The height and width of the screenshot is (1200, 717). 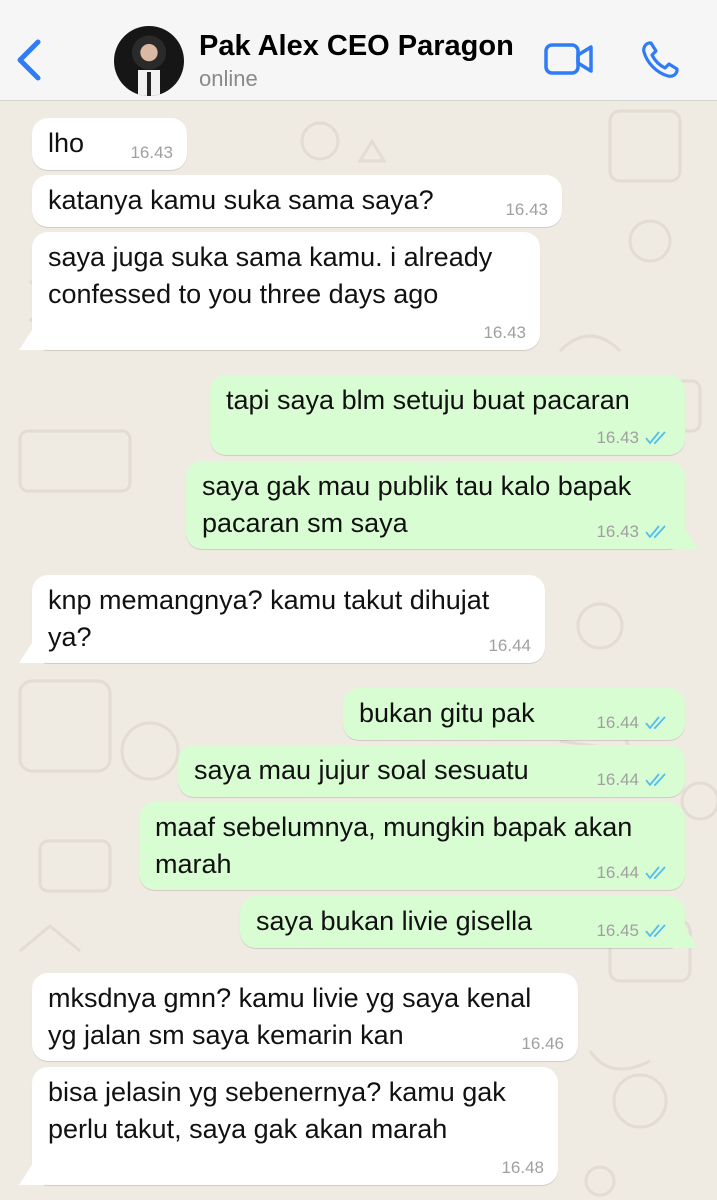 What do you see at coordinates (269, 618) in the screenshot?
I see `message-text: knp memangnya? kamu takut dihujat ya?` at bounding box center [269, 618].